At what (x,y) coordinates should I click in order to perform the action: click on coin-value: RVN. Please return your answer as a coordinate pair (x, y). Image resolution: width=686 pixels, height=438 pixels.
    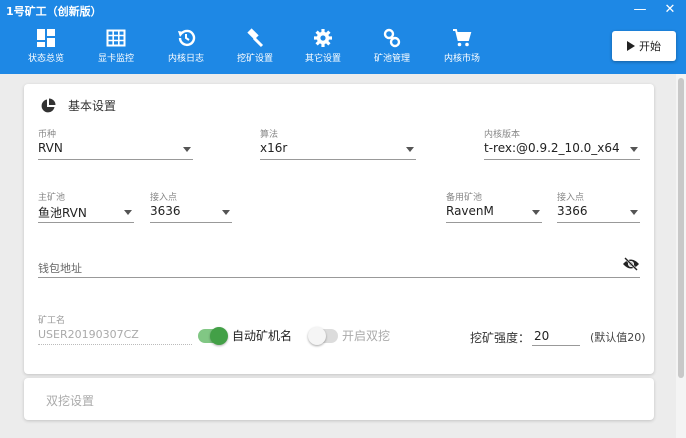
    Looking at the image, I should click on (50, 148).